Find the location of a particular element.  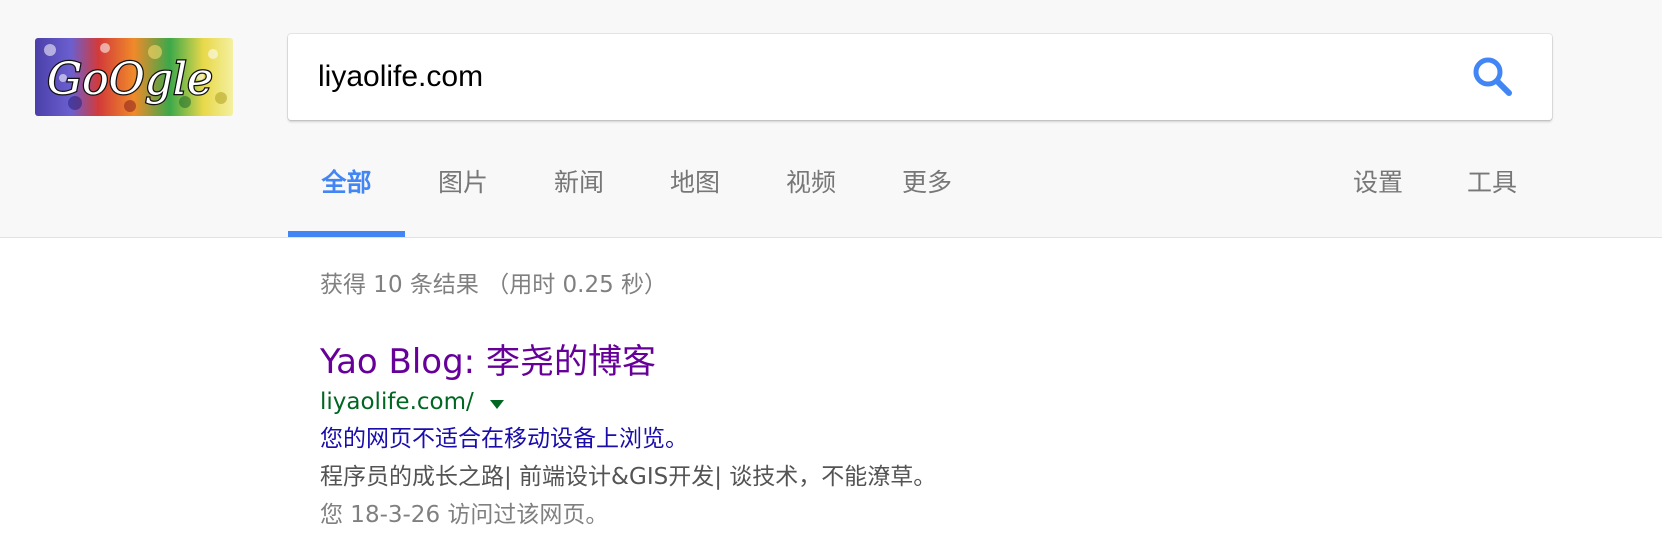

svg-text: GoOgle is located at coordinates (130, 79).